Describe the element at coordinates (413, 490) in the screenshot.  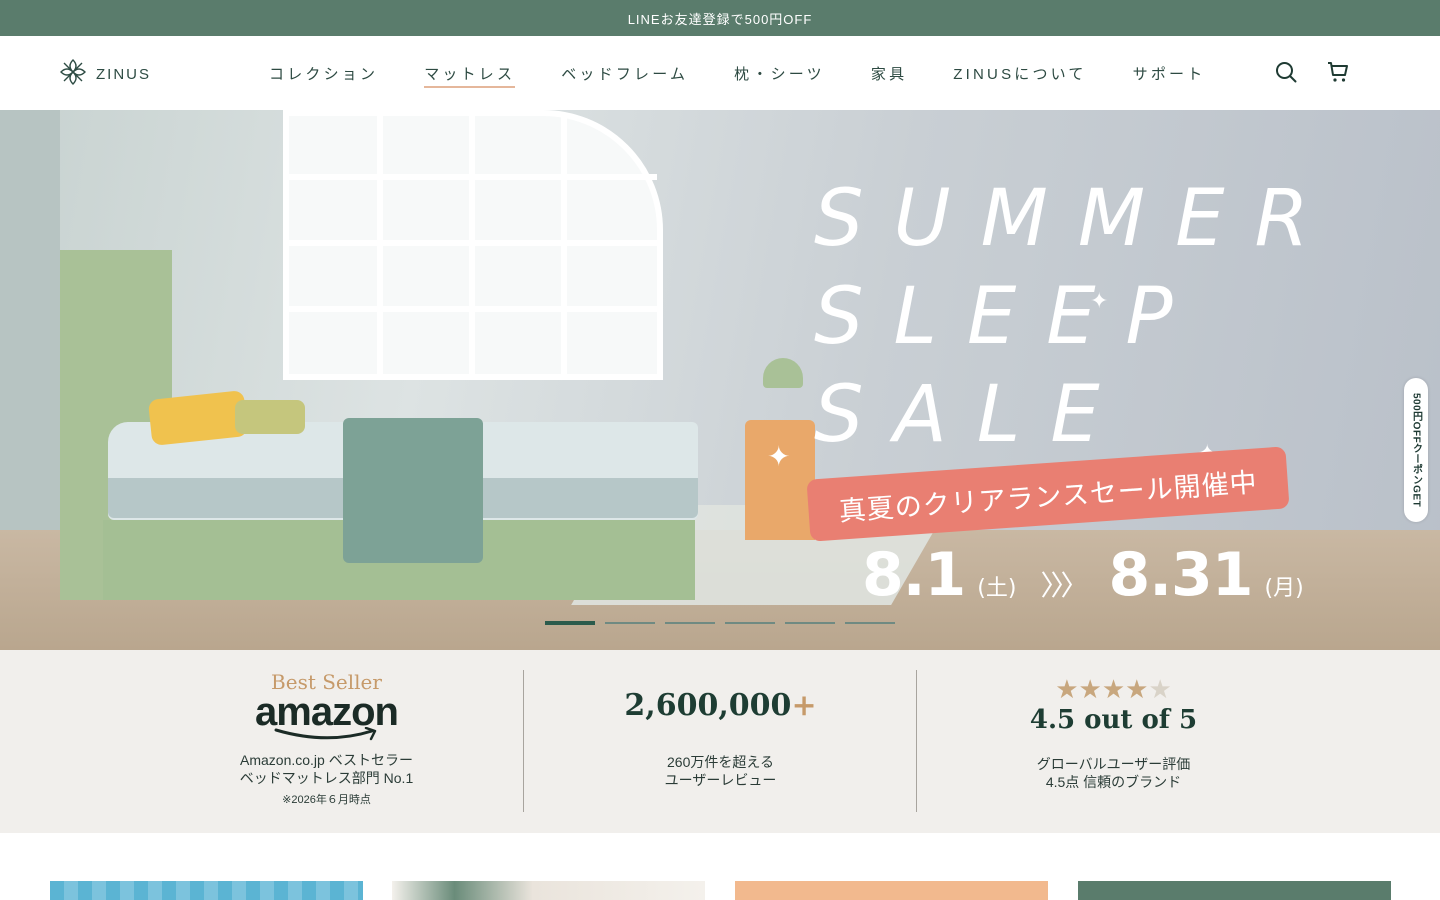
I see `hero-photo-throw` at that location.